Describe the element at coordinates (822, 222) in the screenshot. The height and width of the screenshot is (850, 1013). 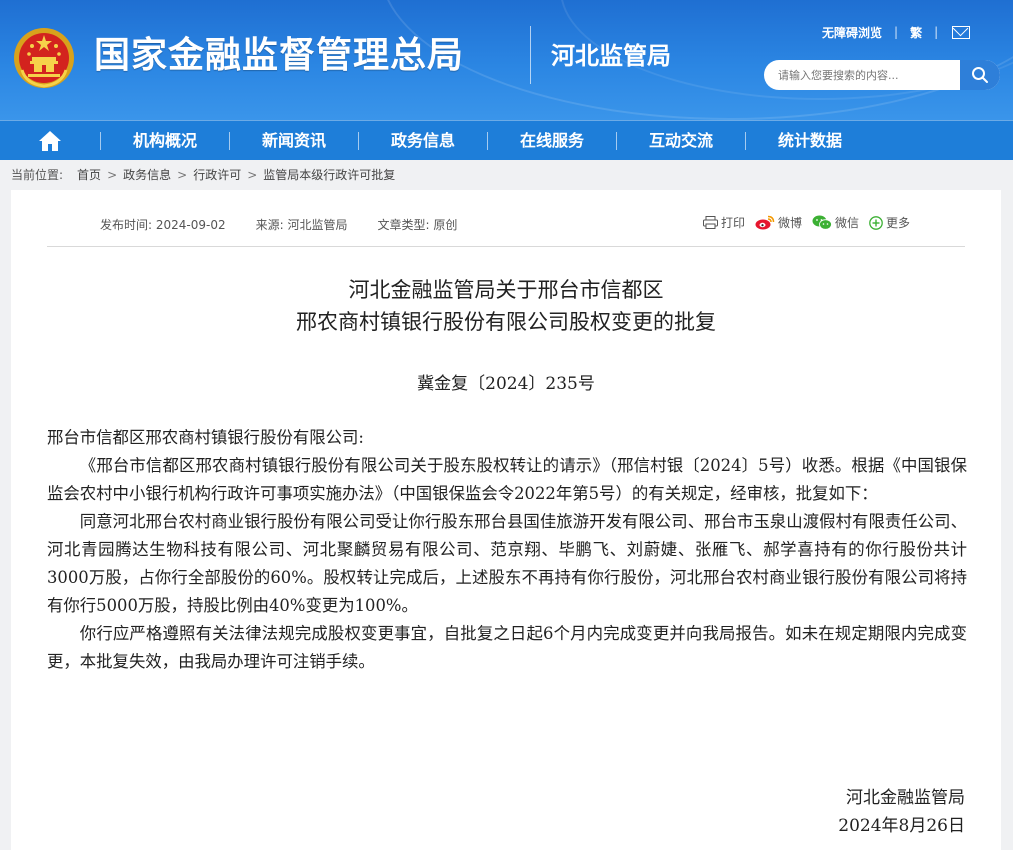
I see `wechat-icon` at that location.